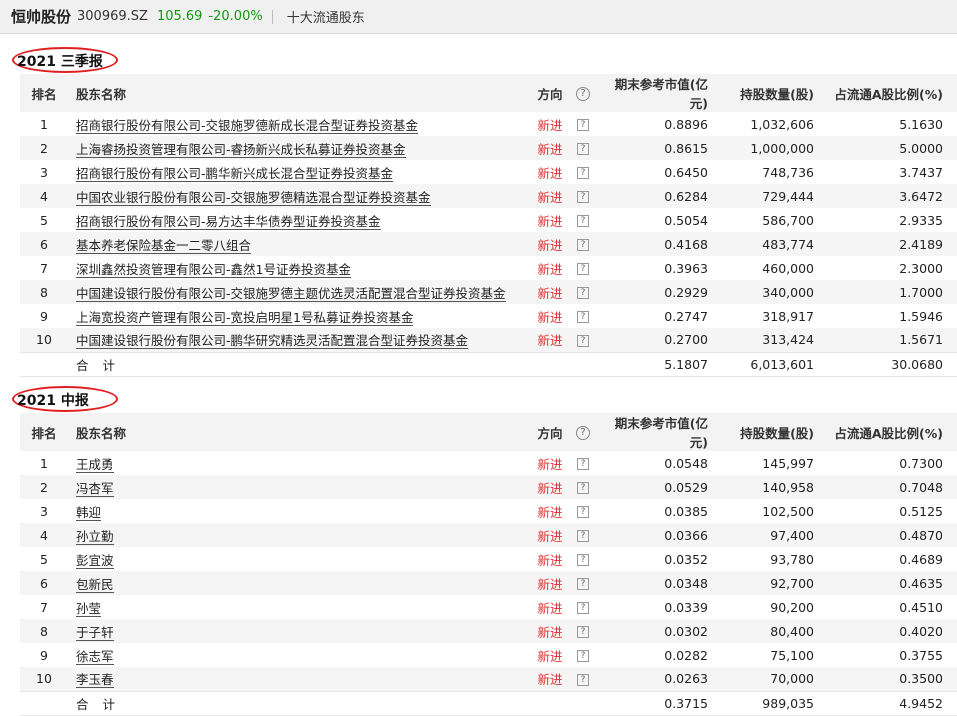 Image resolution: width=957 pixels, height=716 pixels. What do you see at coordinates (89, 512) in the screenshot?
I see `holder-name-link: 韩迎` at bounding box center [89, 512].